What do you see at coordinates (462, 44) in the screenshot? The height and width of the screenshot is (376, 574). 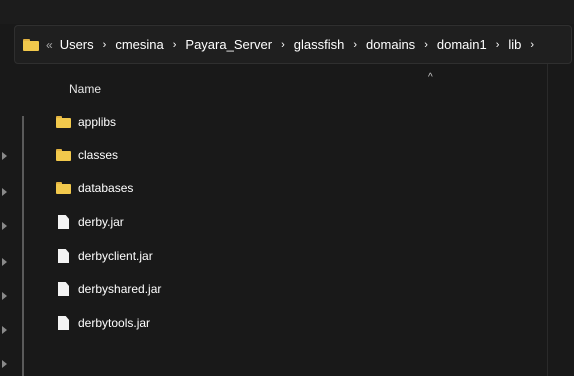 I see `breadcrumb-domain1: domain1` at bounding box center [462, 44].